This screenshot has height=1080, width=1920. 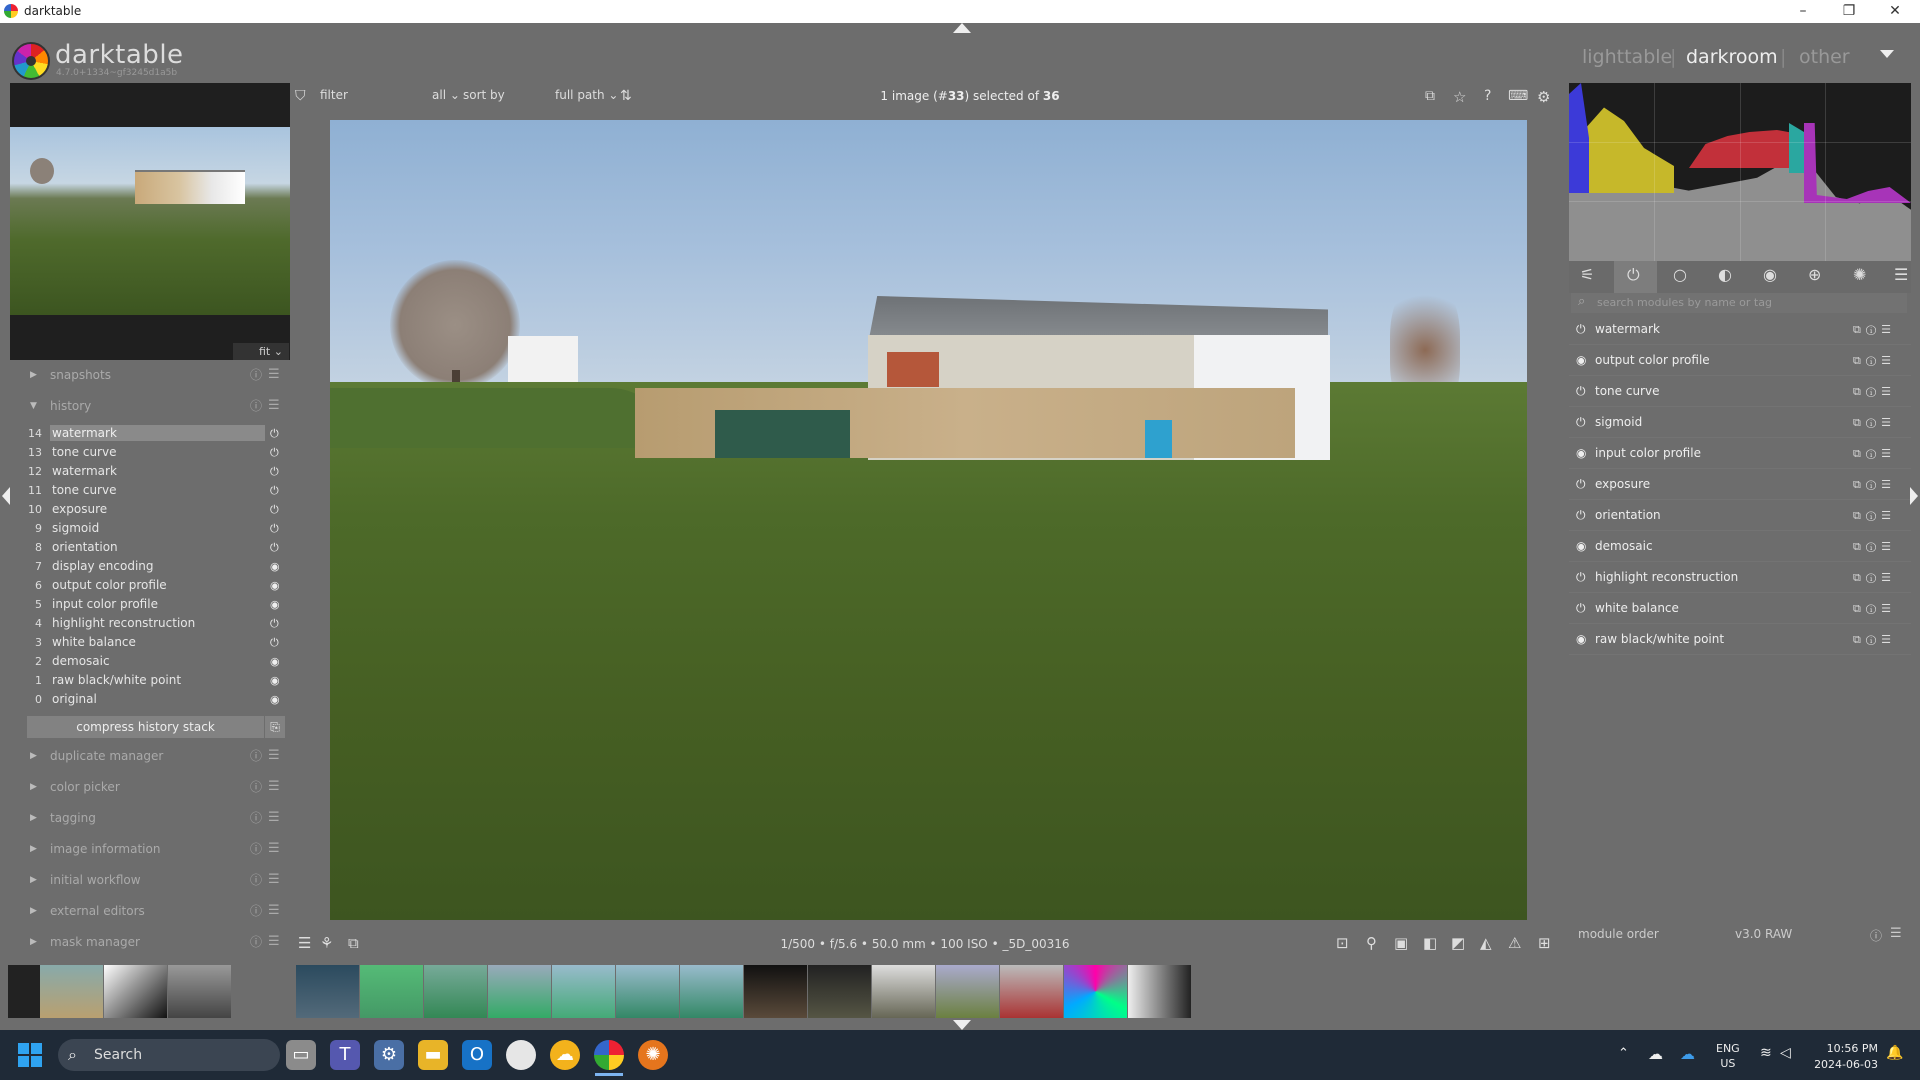 What do you see at coordinates (477, 1055) in the screenshot?
I see `outlook-icon: O` at bounding box center [477, 1055].